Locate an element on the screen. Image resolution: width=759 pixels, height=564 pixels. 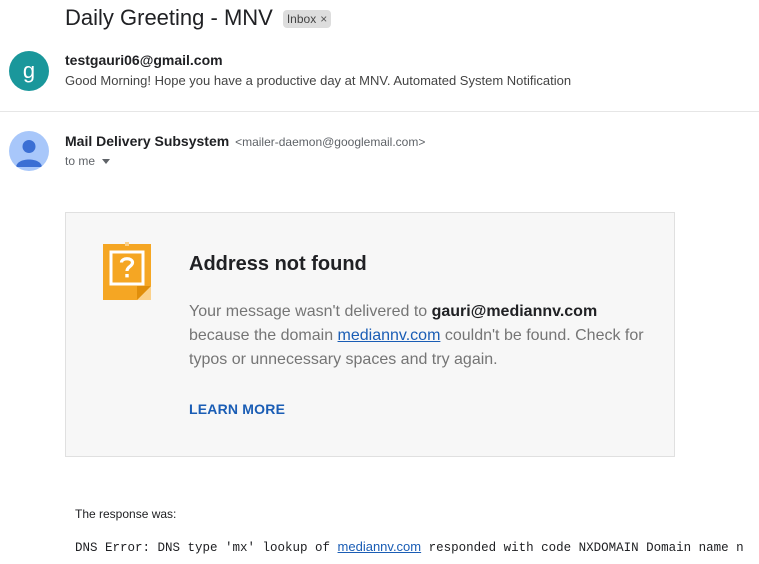
question-note-icon is located at coordinates (127, 271).